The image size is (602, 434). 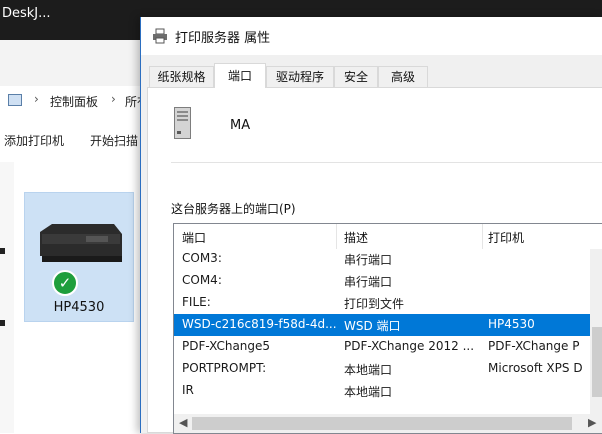 What do you see at coordinates (15, 100) in the screenshot?
I see `control-panel-icon` at bounding box center [15, 100].